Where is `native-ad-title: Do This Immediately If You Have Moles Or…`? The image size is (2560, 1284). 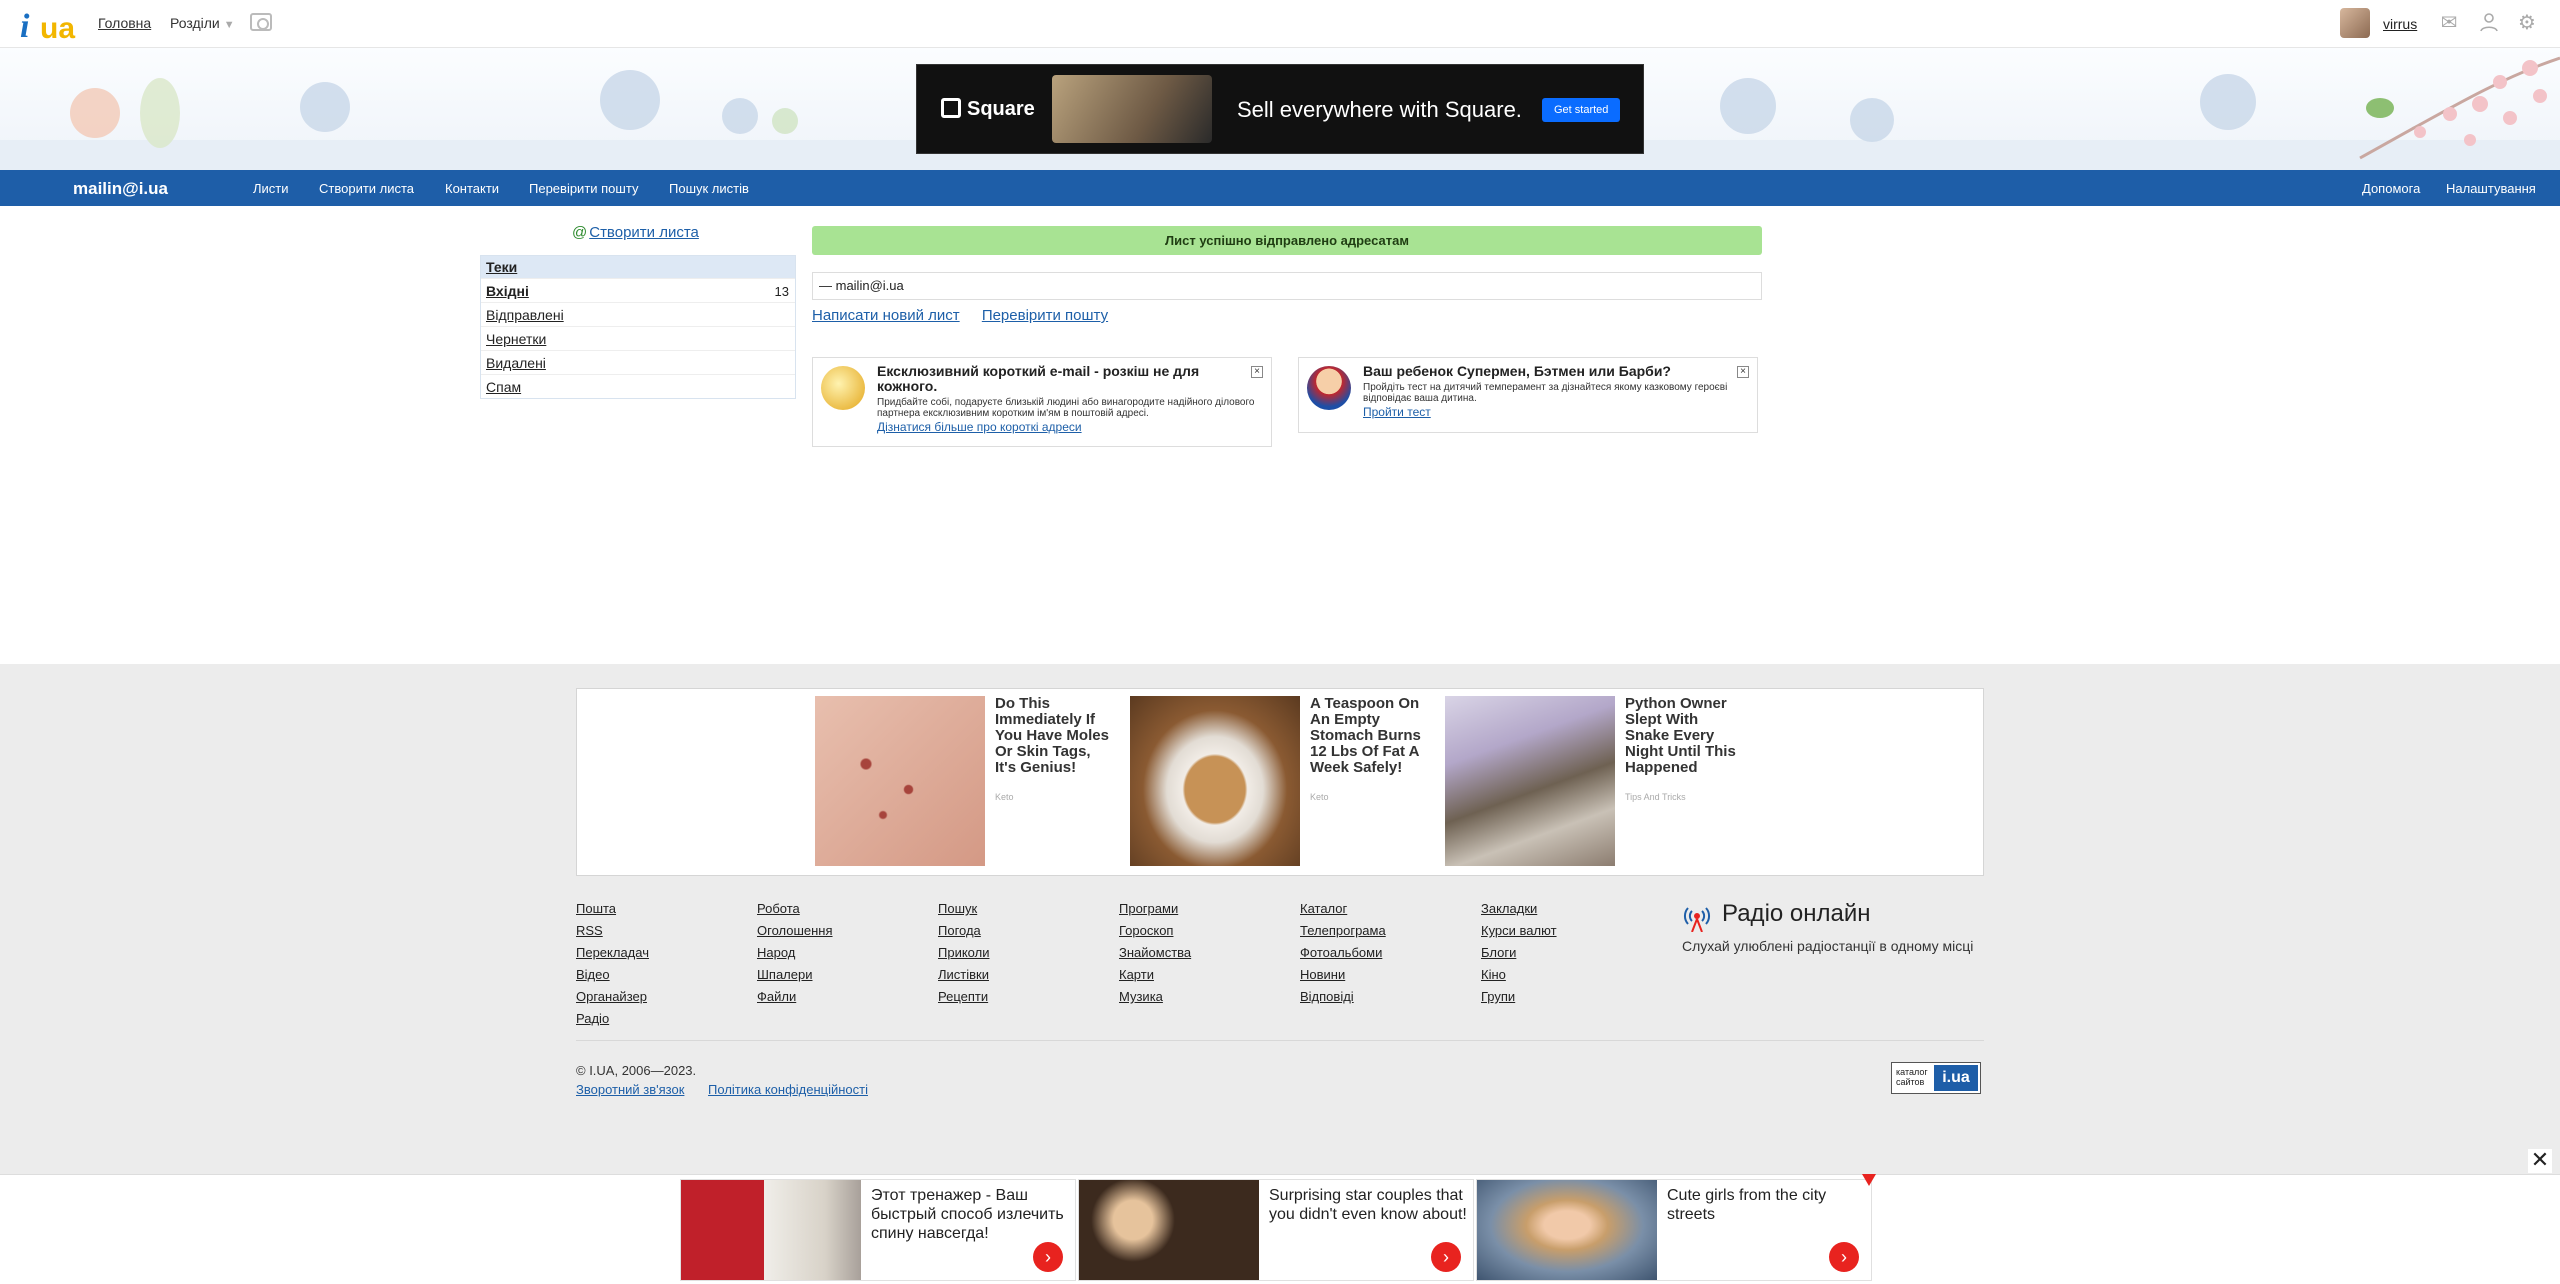
native-ad-title: Do This Immediately If You Have Moles Or… is located at coordinates (1054, 736).